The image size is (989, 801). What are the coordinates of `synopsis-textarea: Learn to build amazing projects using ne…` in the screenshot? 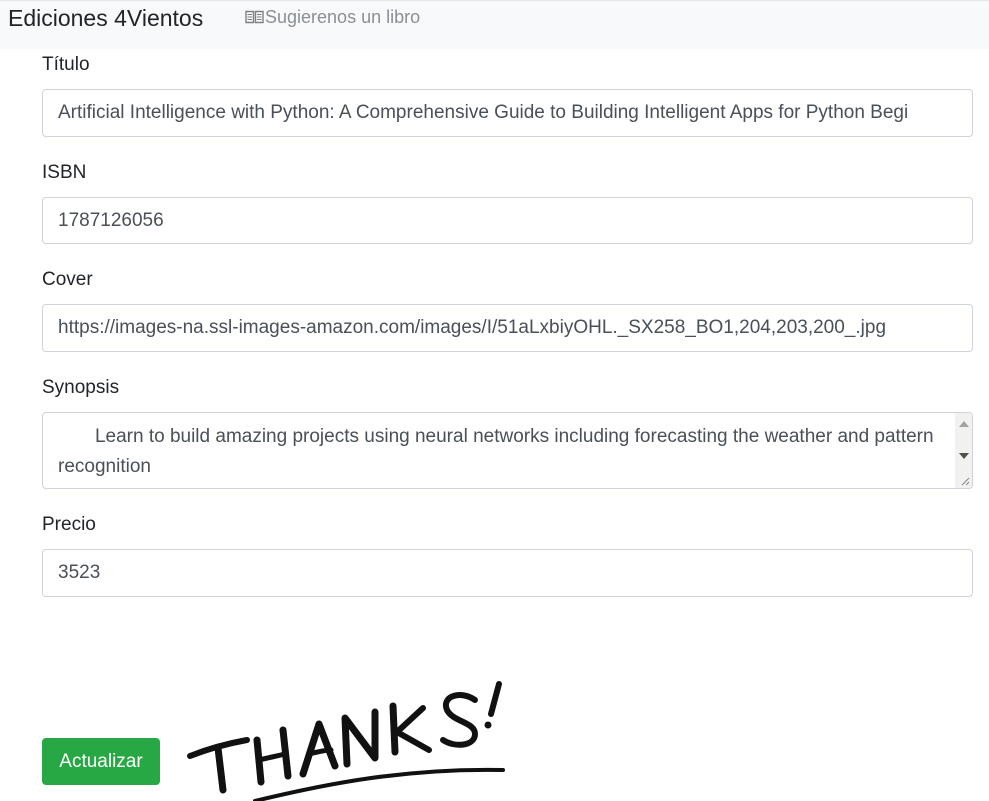 It's located at (507, 450).